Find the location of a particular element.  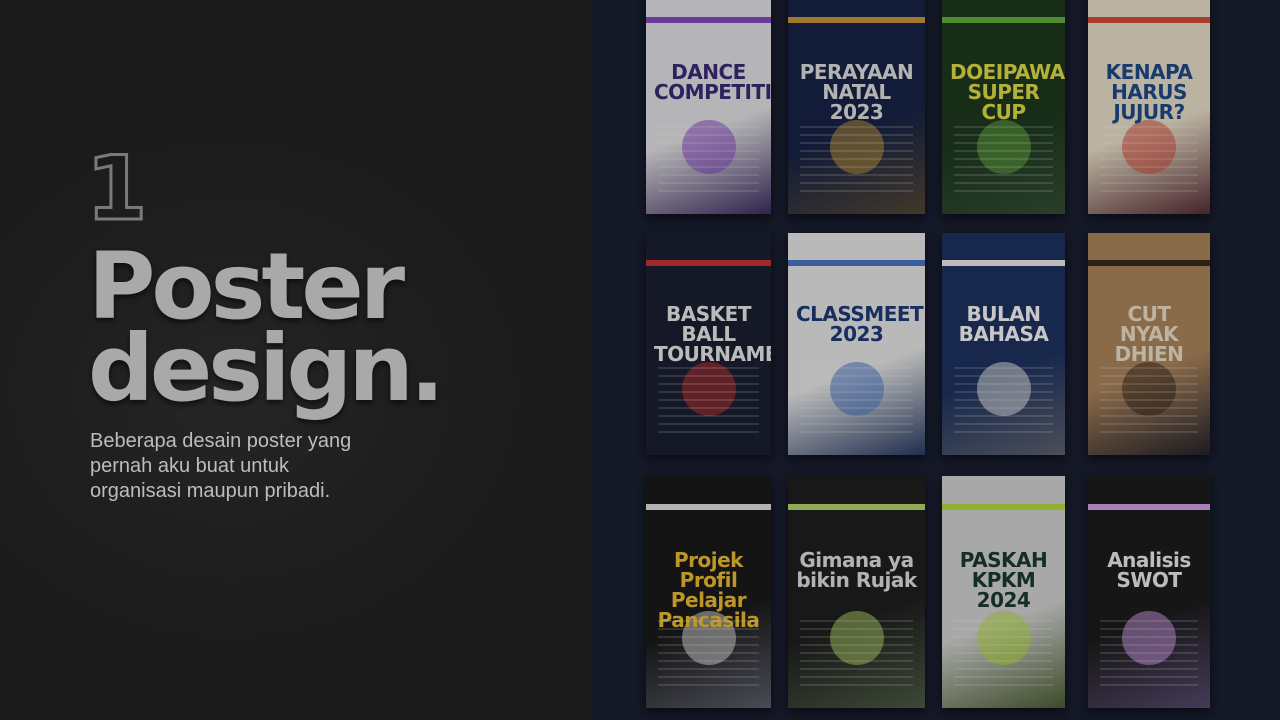

poster-title-text: BULAN BAHASA is located at coordinates (1003, 324).